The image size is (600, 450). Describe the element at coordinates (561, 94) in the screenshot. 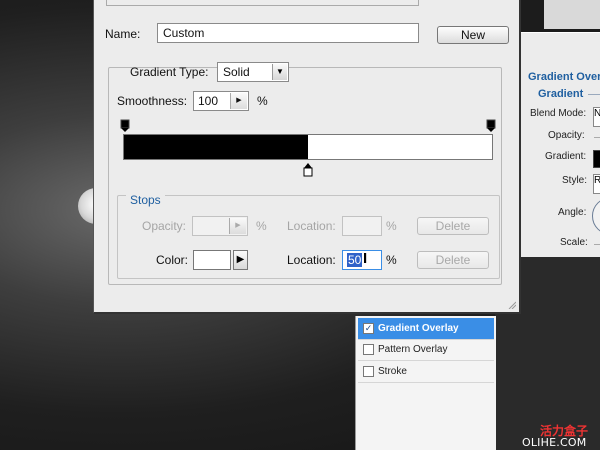

I see `layer-style-subtitle: Gradient` at that location.